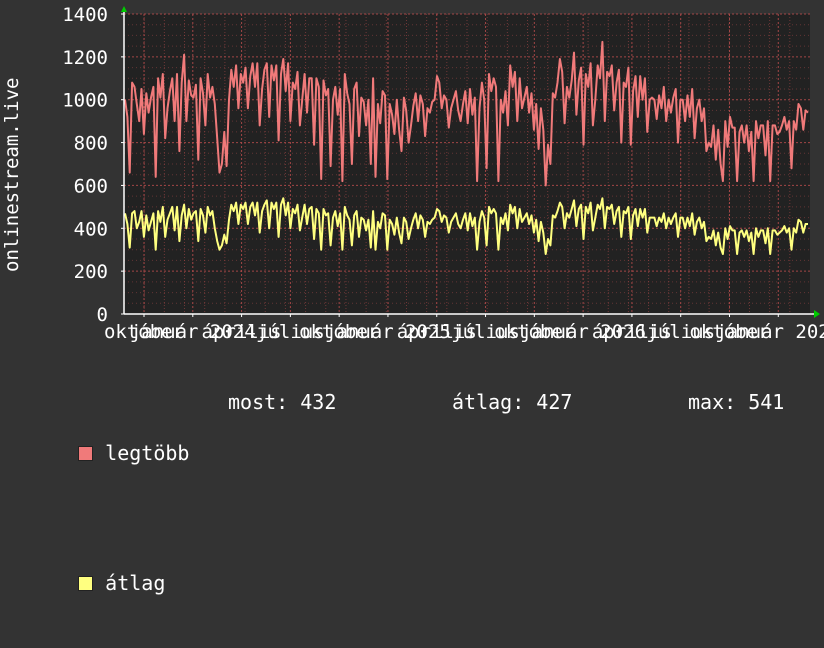 The width and height of the screenshot is (824, 648). I want to click on y-tick-label: 200, so click(91, 272).